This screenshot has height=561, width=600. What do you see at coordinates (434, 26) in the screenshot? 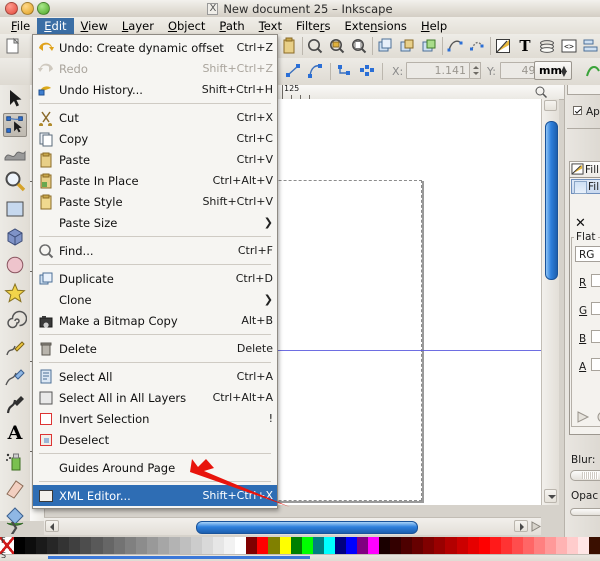
I see `menu-help: Help` at bounding box center [434, 26].